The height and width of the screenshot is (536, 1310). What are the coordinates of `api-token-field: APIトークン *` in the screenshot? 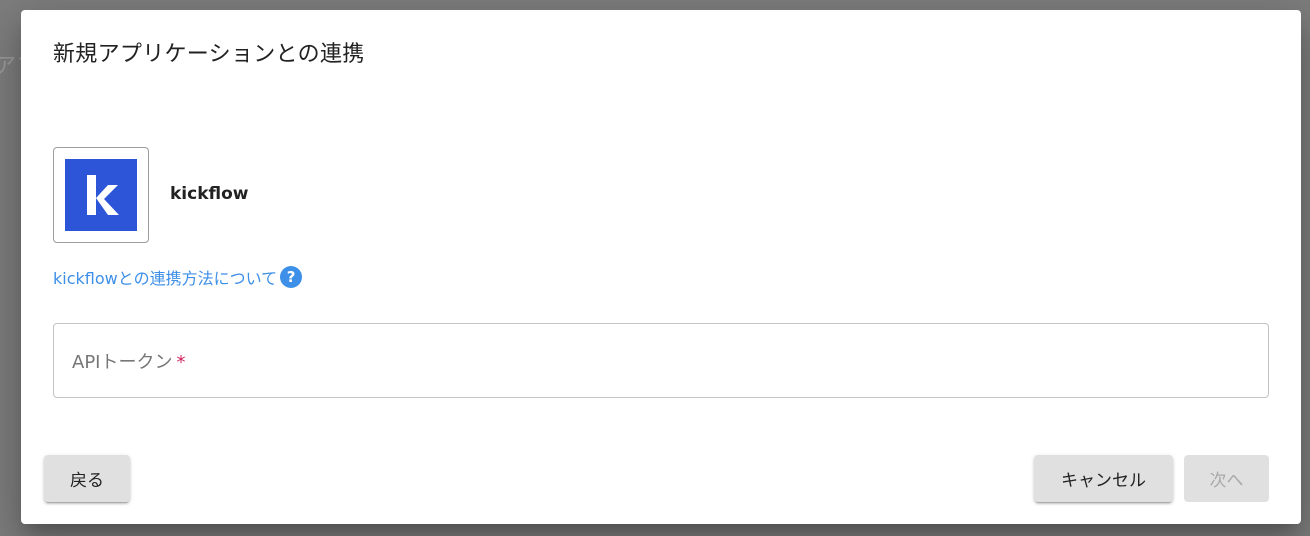 It's located at (661, 360).